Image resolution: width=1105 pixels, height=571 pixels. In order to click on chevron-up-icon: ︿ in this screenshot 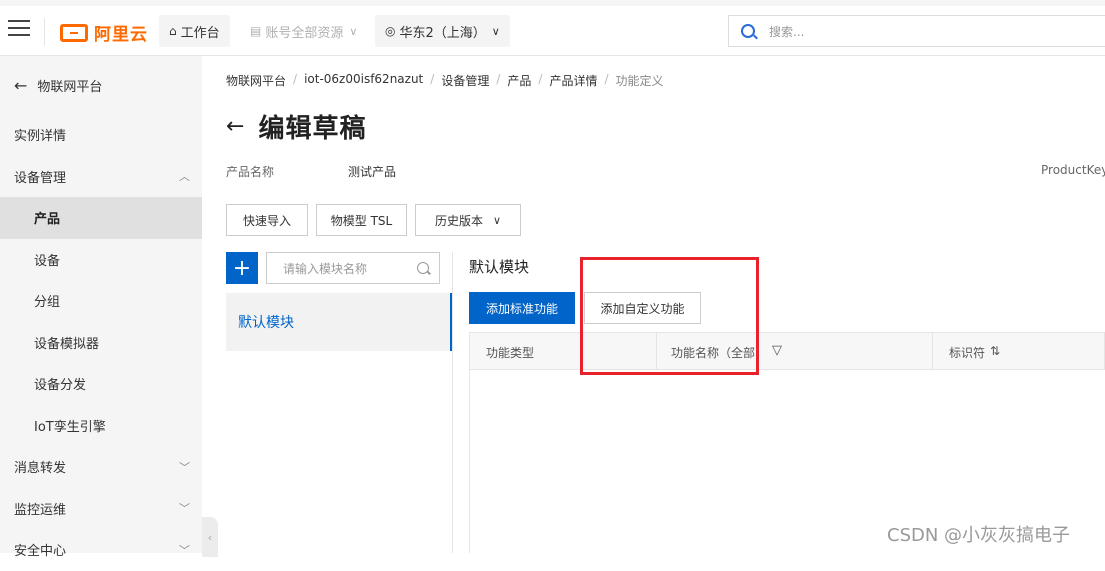, I will do `click(184, 177)`.